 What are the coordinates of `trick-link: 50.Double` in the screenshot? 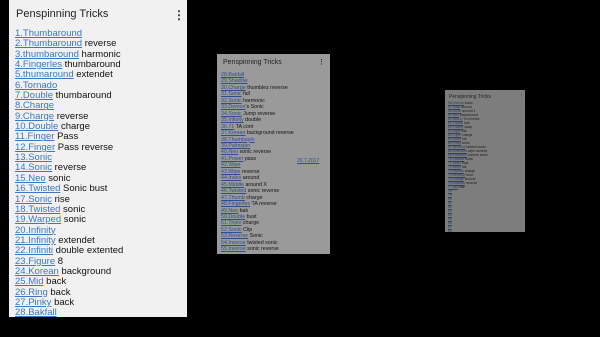 It's located at (233, 217).